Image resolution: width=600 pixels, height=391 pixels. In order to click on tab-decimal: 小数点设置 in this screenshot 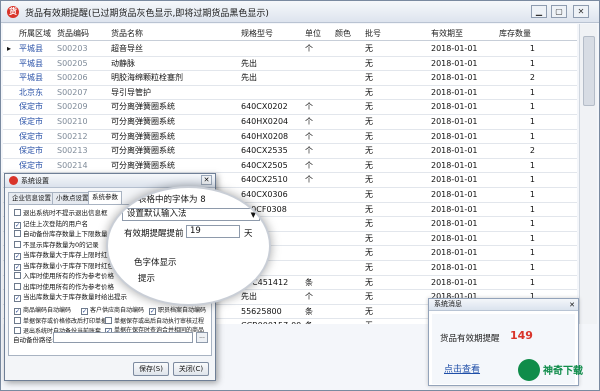, I will do `click(72, 198)`.